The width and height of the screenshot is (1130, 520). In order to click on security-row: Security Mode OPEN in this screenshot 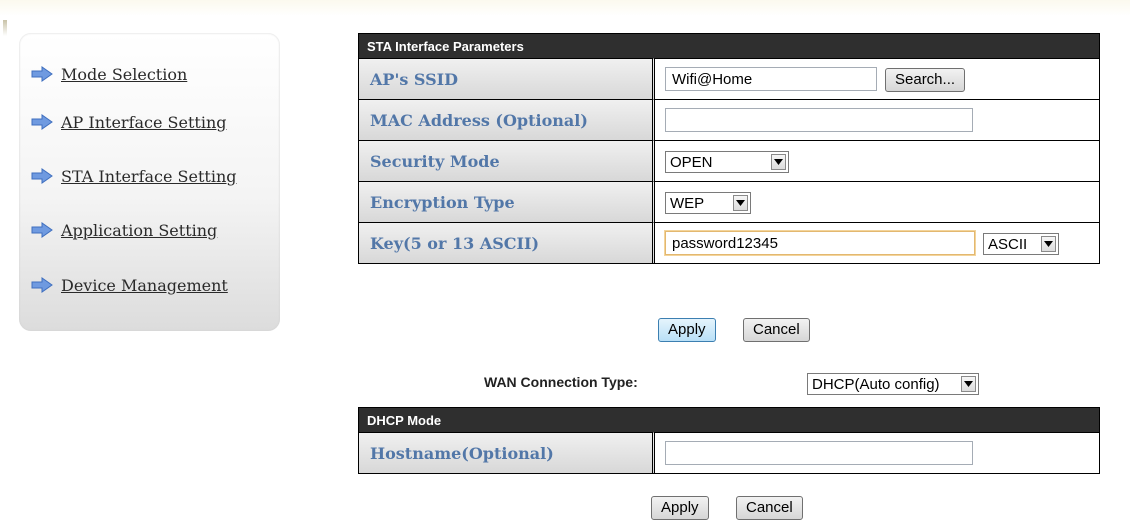, I will do `click(729, 160)`.